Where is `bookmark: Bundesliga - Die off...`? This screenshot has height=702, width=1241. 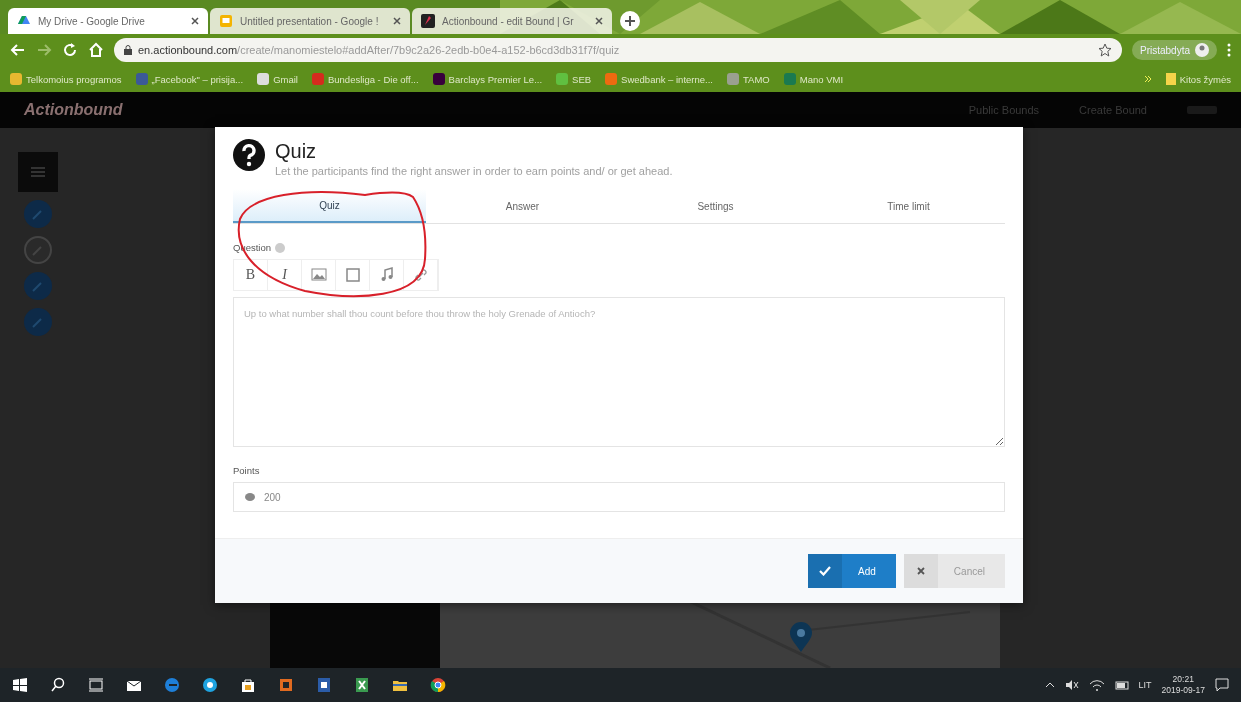
bookmark: Bundesliga - Die off... is located at coordinates (365, 79).